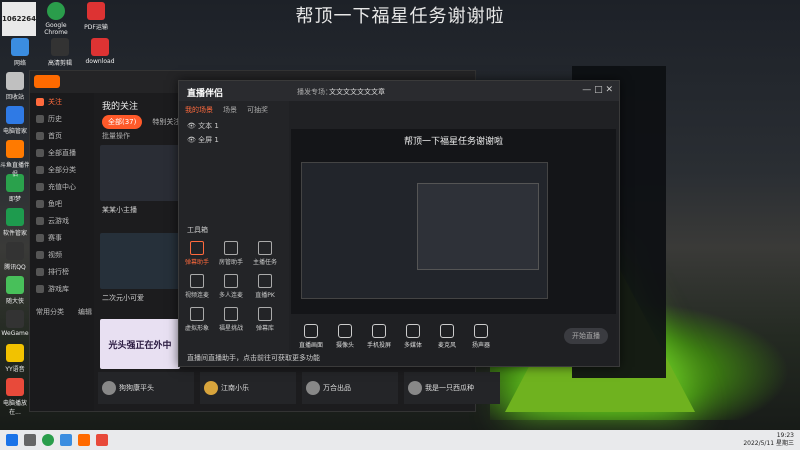  What do you see at coordinates (96, 11) in the screenshot?
I see `pdf-icon` at bounding box center [96, 11].